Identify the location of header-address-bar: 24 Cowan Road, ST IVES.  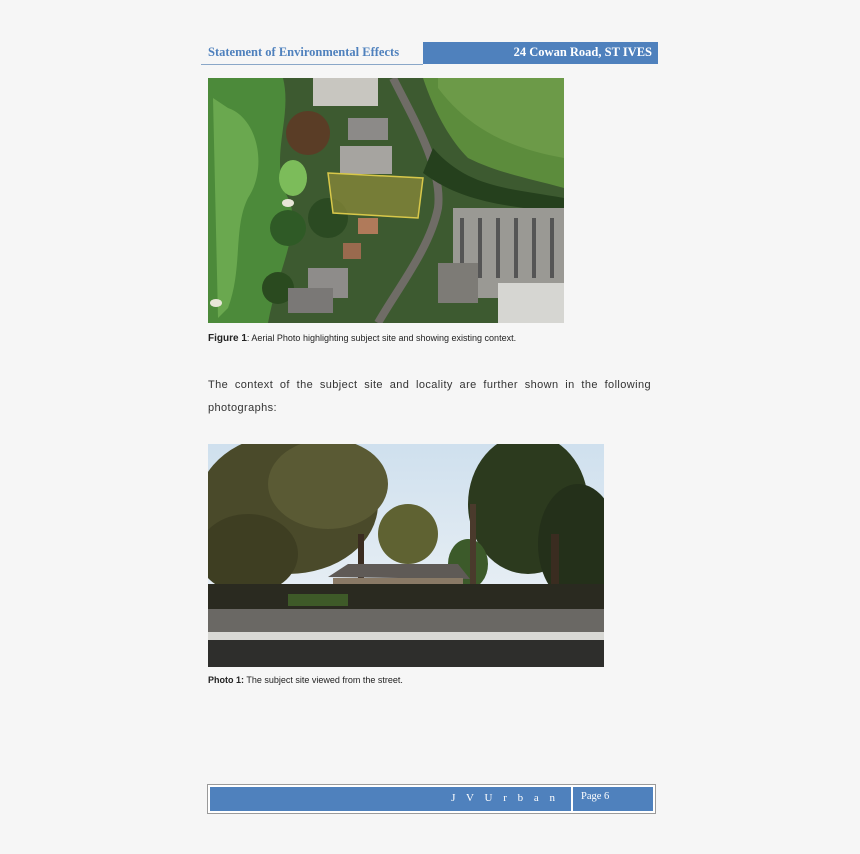
(540, 53).